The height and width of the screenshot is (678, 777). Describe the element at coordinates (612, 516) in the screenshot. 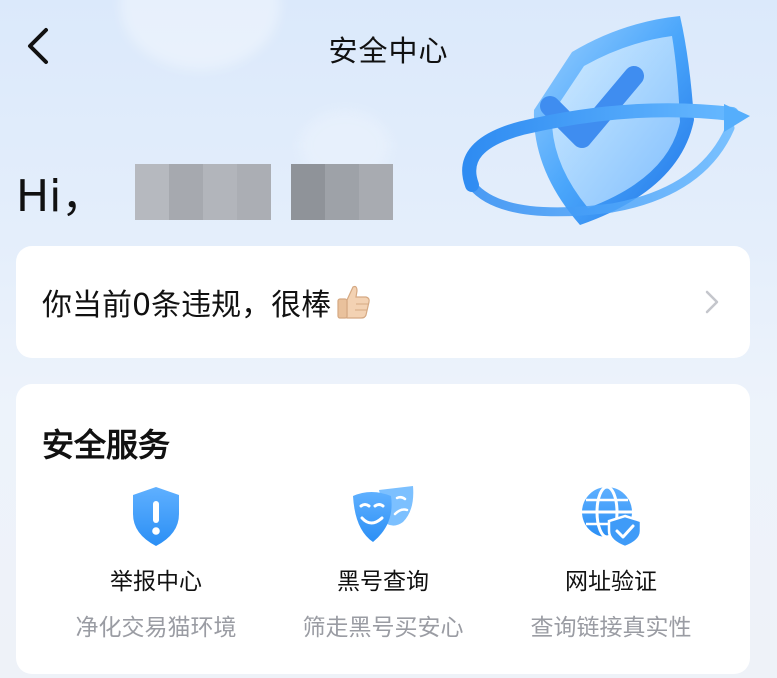

I see `globe-shield-icon` at that location.